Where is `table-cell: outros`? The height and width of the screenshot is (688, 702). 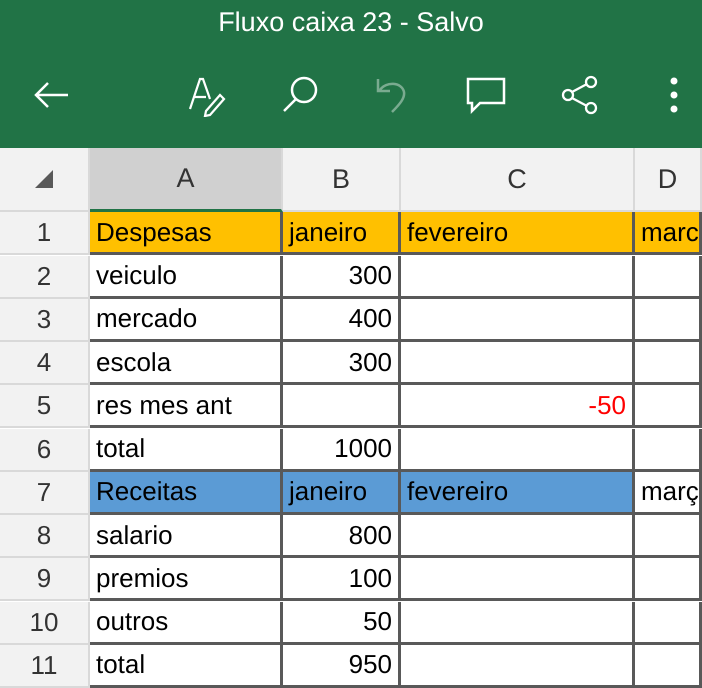 table-cell: outros is located at coordinates (186, 623).